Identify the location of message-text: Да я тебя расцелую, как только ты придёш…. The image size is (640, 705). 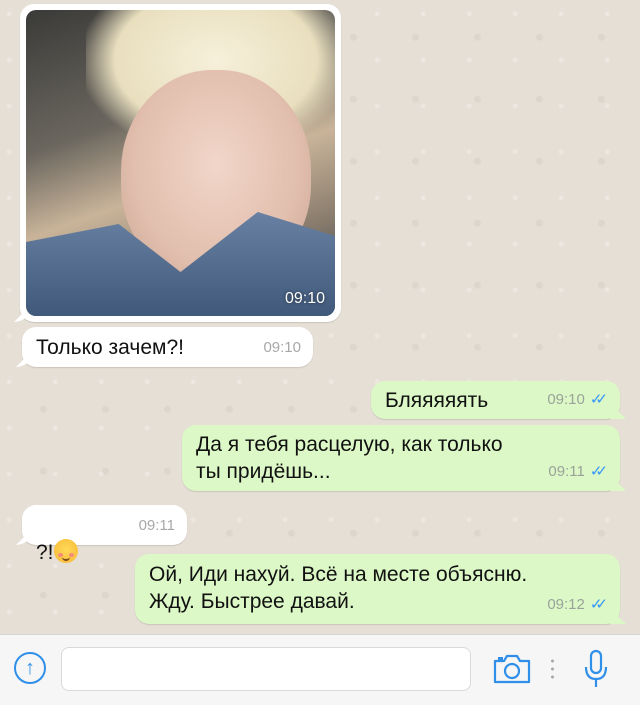
(349, 458).